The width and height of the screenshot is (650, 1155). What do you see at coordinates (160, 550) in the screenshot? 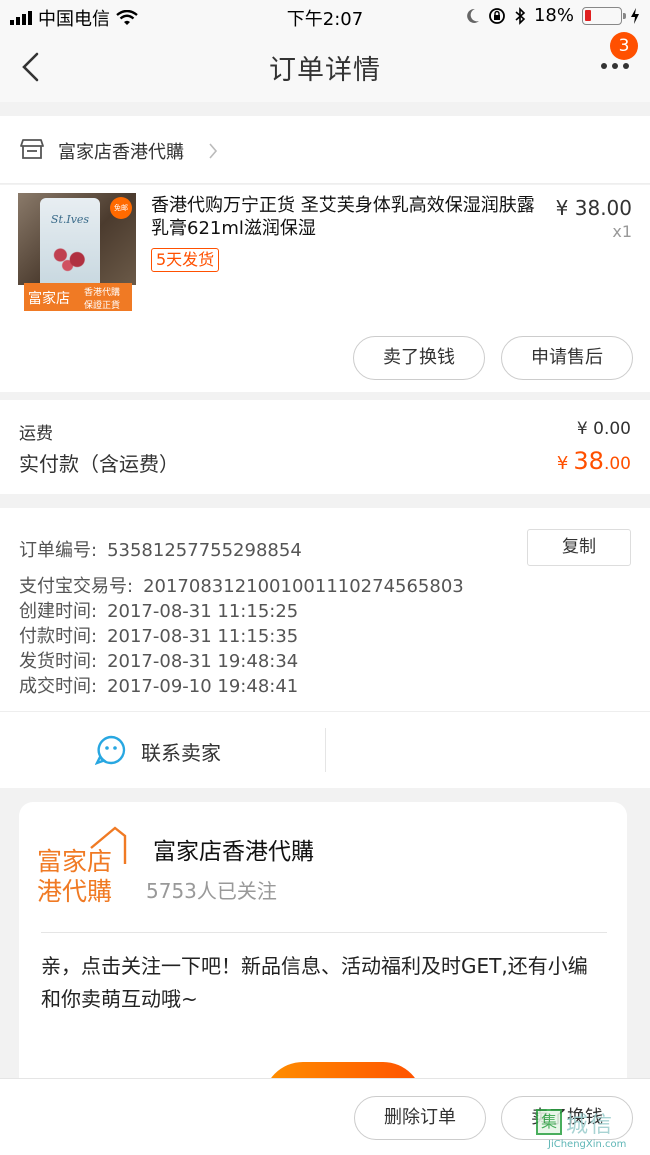
I see `order-number-row: 订单编号: 53581257755298854` at bounding box center [160, 550].